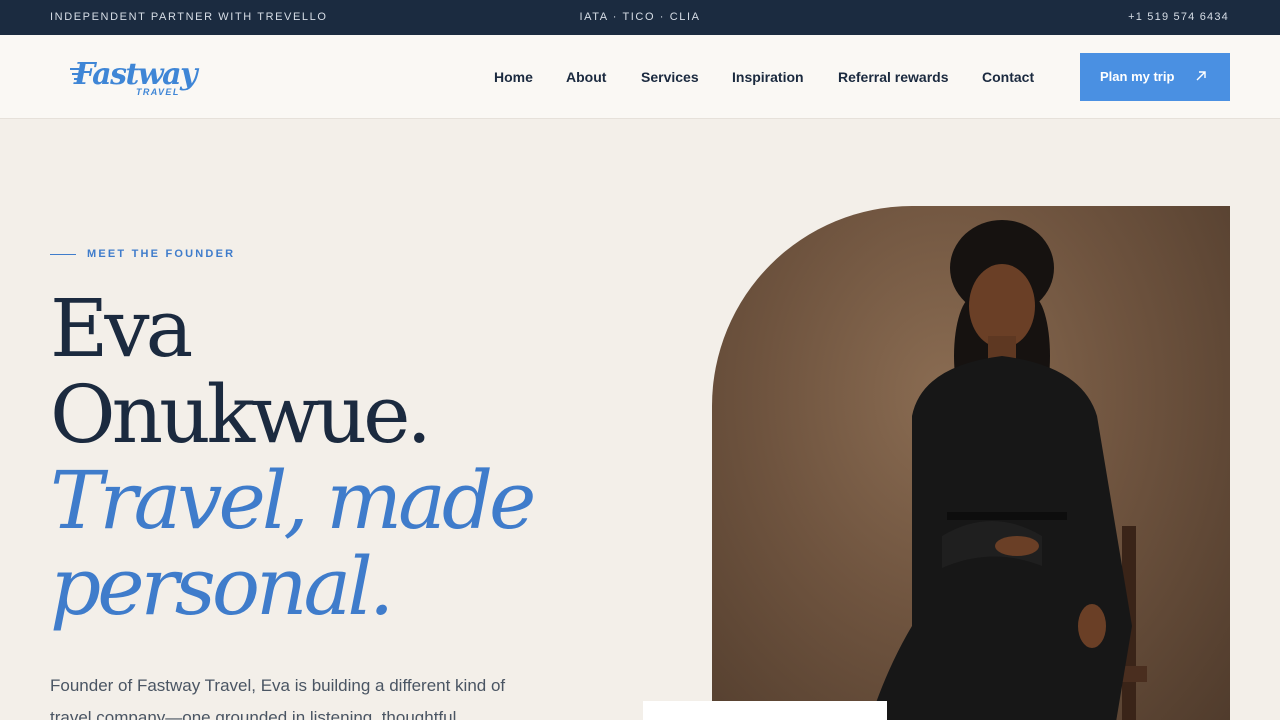 This screenshot has height=720, width=1280. Describe the element at coordinates (140, 79) in the screenshot. I see `fastway-logo: Fastway TRAVEL` at that location.